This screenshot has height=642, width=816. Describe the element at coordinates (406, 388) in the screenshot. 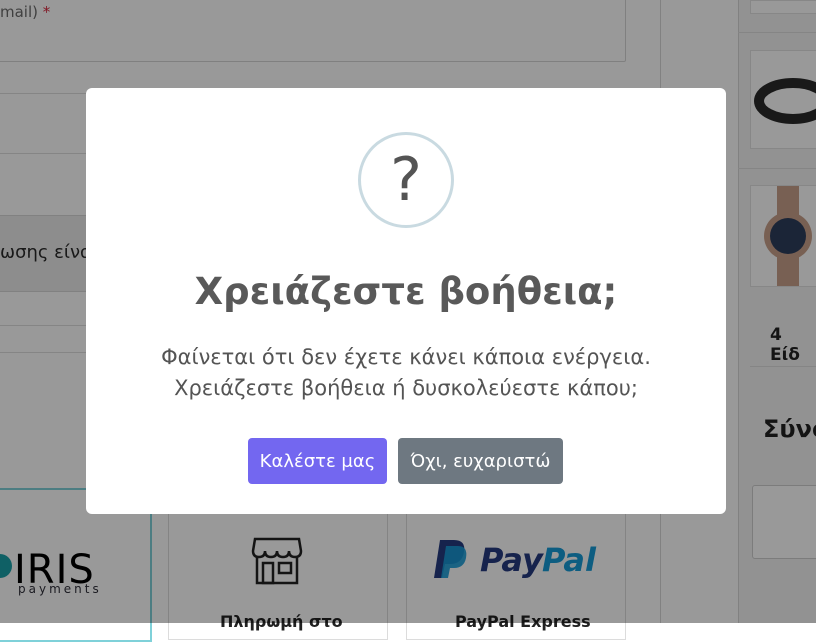

I see `dialog-text-line: Χρειάζεστε βοήθεια ή δυσκολεύεστε κάπου;` at that location.